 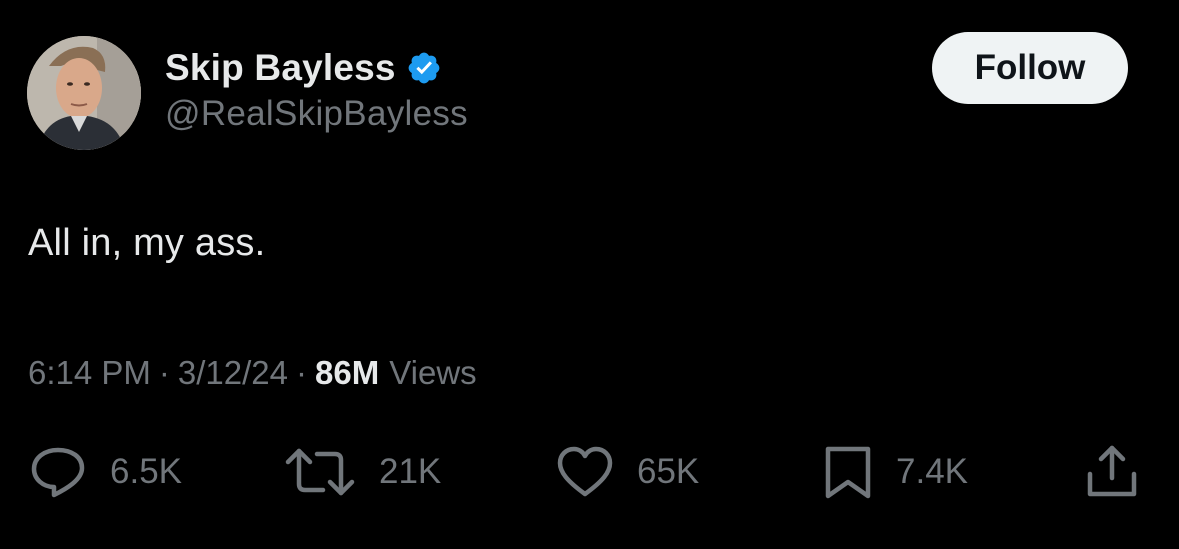 I want to click on like-count: 65K, so click(x=668, y=471).